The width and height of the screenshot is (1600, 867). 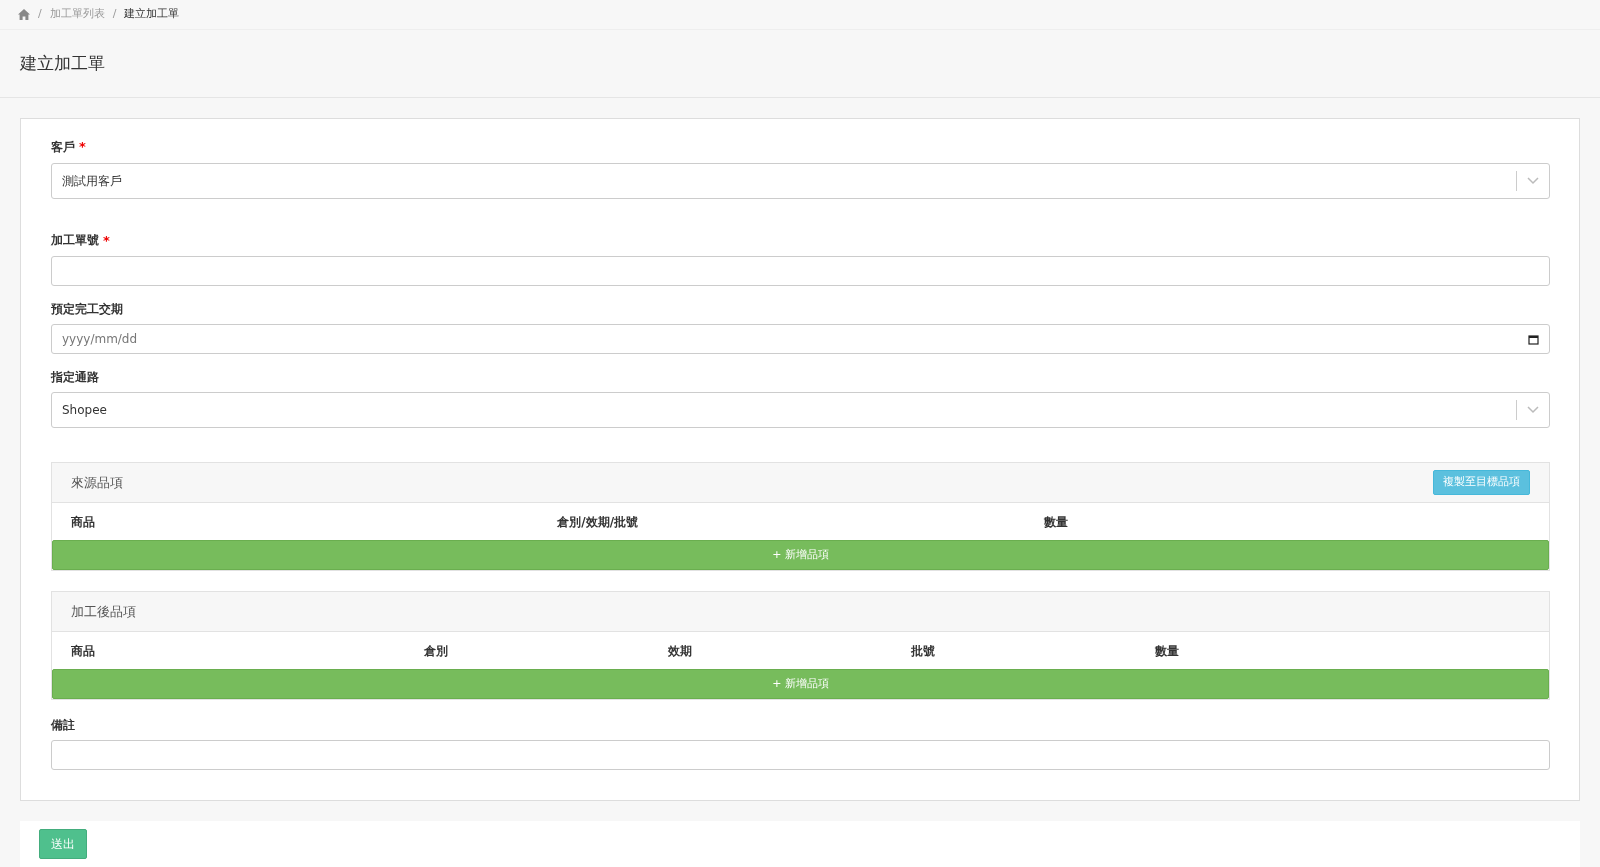 I want to click on column-header: 批號, so click(x=924, y=651).